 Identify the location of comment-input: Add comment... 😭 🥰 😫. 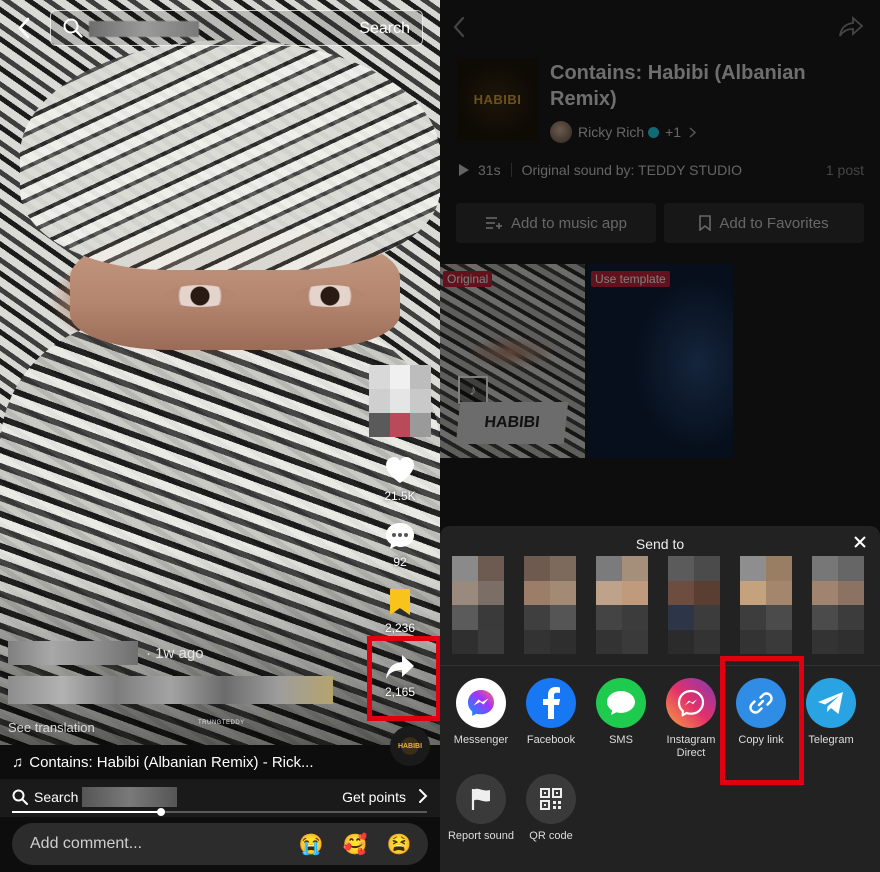
(220, 844).